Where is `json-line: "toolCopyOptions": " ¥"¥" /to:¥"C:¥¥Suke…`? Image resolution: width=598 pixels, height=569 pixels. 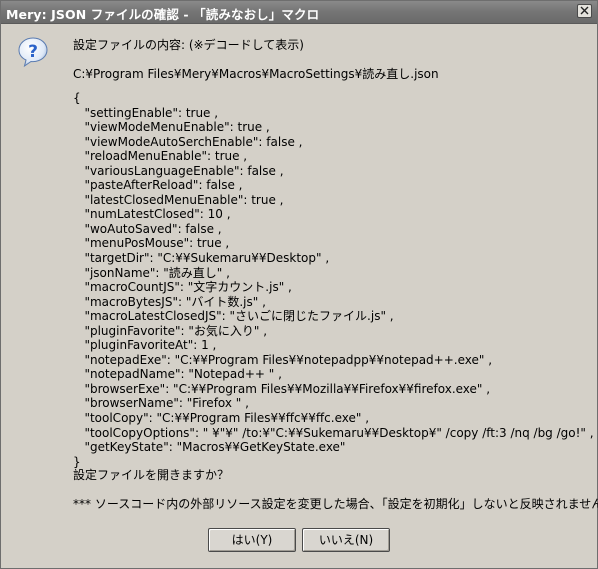
json-line: "toolCopyOptions": " ¥"¥" /to:¥"C:¥¥Suke… is located at coordinates (333, 432).